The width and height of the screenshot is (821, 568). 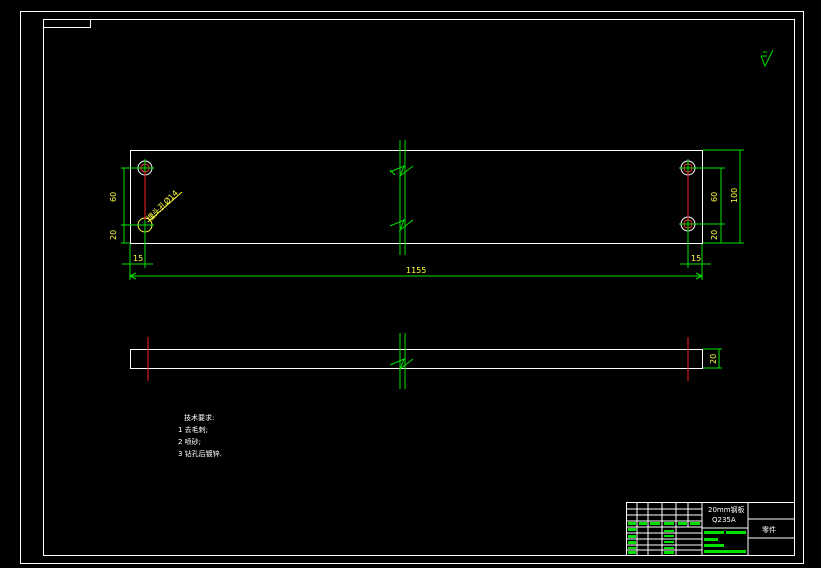 I want to click on roughness-symbol, so click(x=767, y=58).